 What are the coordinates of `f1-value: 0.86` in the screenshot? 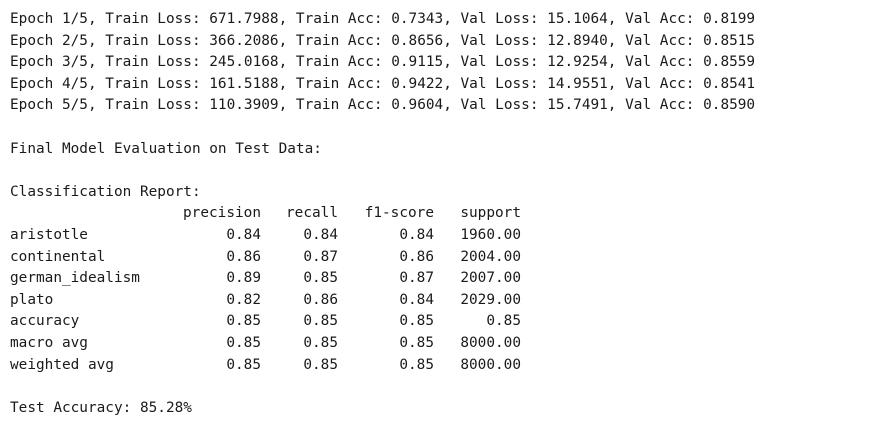 It's located at (416, 256).